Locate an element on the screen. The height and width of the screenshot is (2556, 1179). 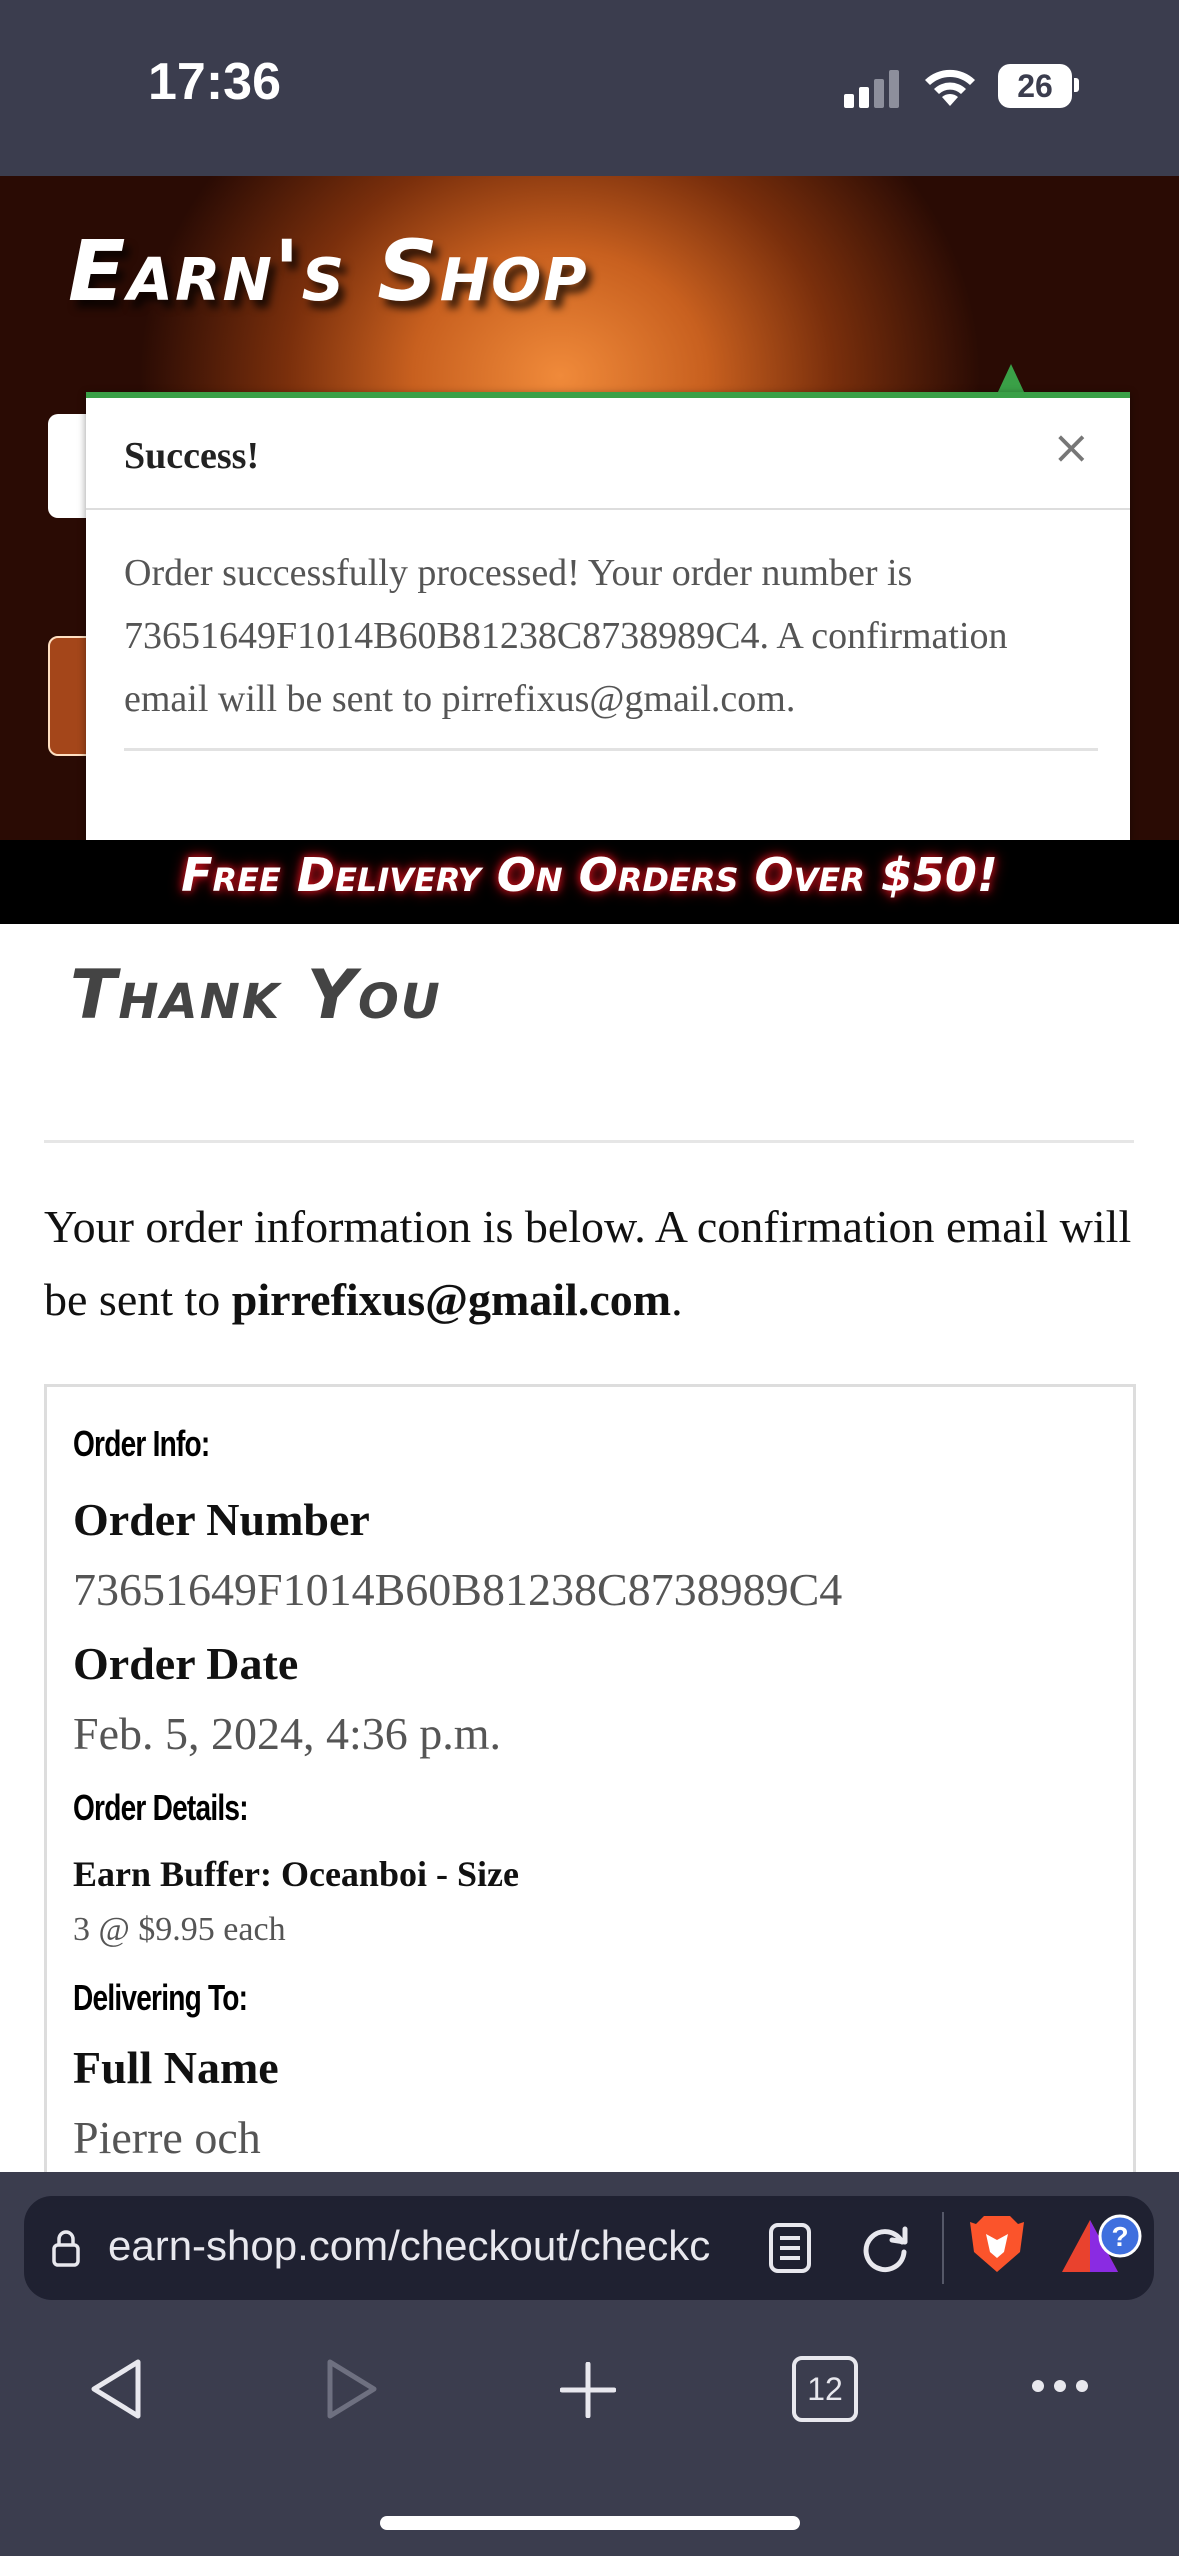
tabs-button: 12 is located at coordinates (825, 2389).